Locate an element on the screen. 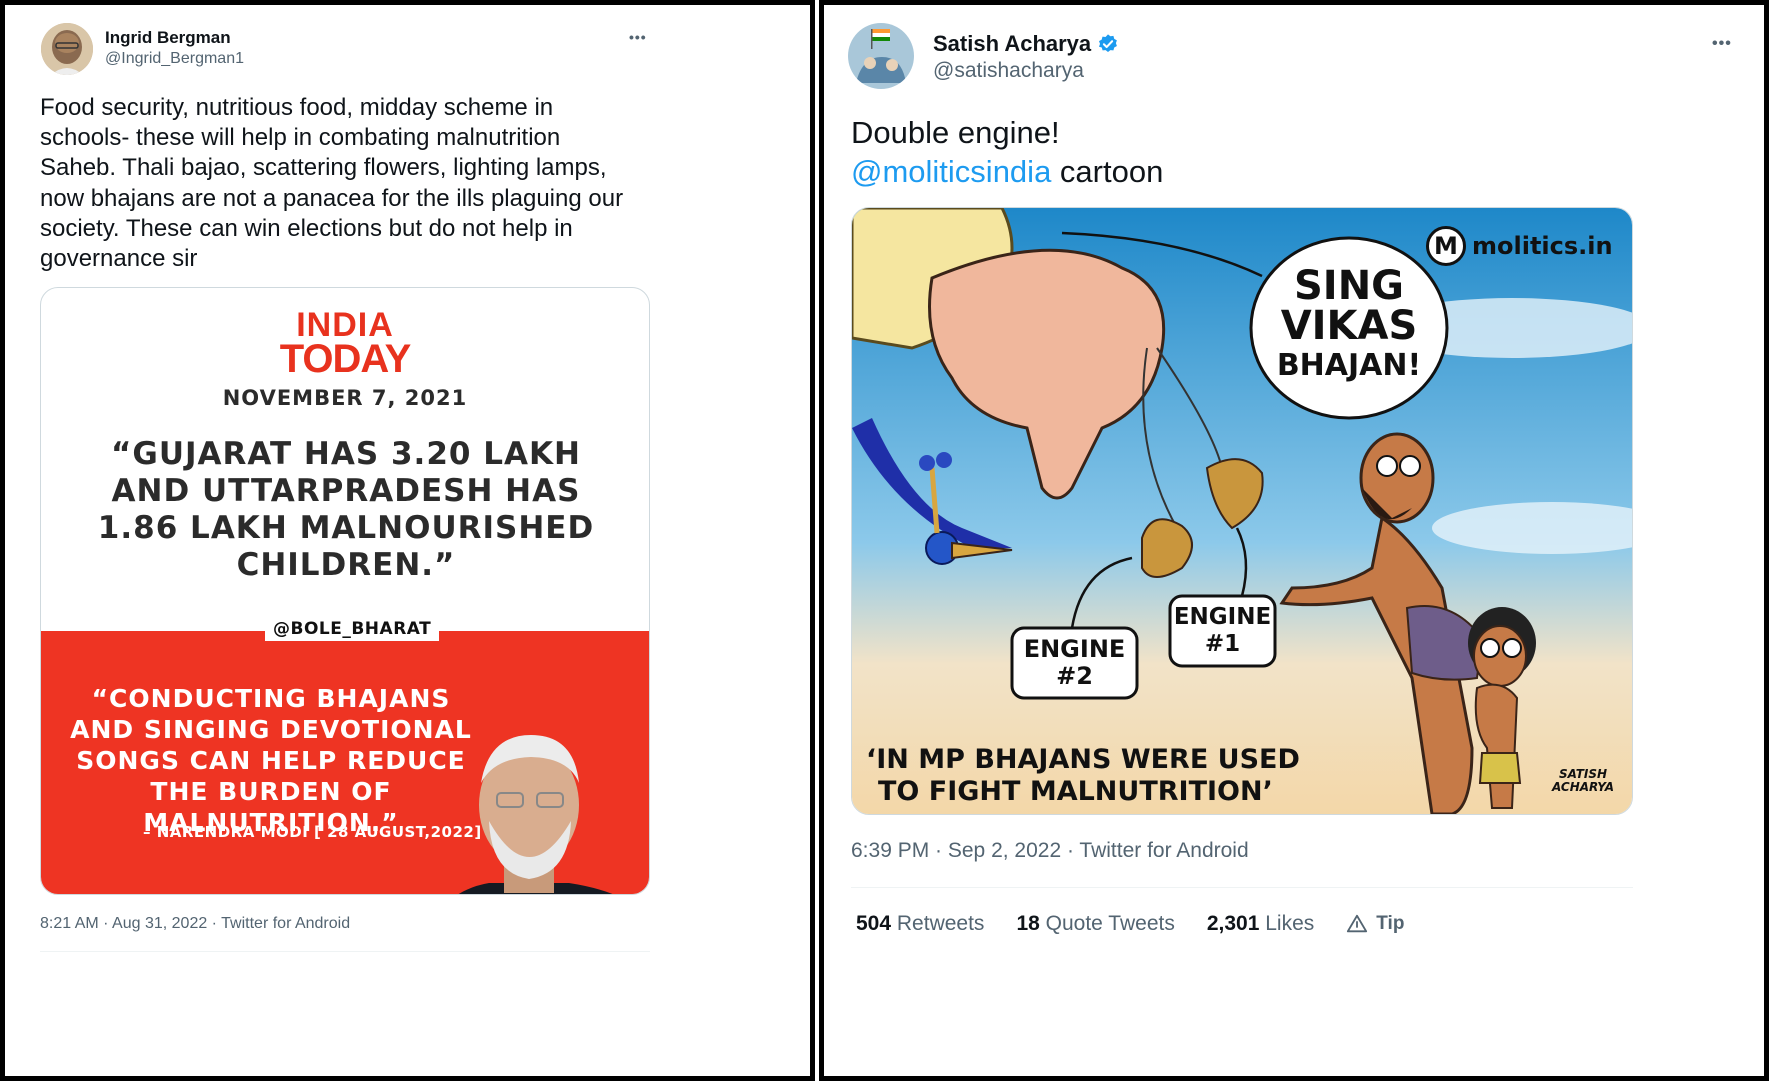 The image size is (1769, 1081). speech-bubble-text: SING VIKAS BHAJAN! is located at coordinates (1349, 323).